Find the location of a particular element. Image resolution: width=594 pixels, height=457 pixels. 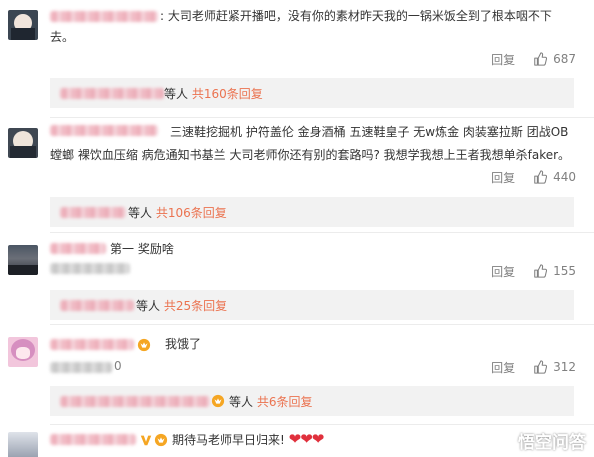

comment-text: 期待马老师早日归来! ❤❤❤ is located at coordinates (248, 439).